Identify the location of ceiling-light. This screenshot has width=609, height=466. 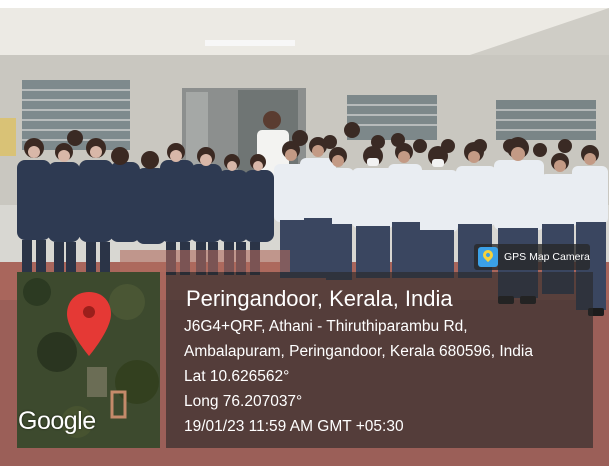
(250, 43).